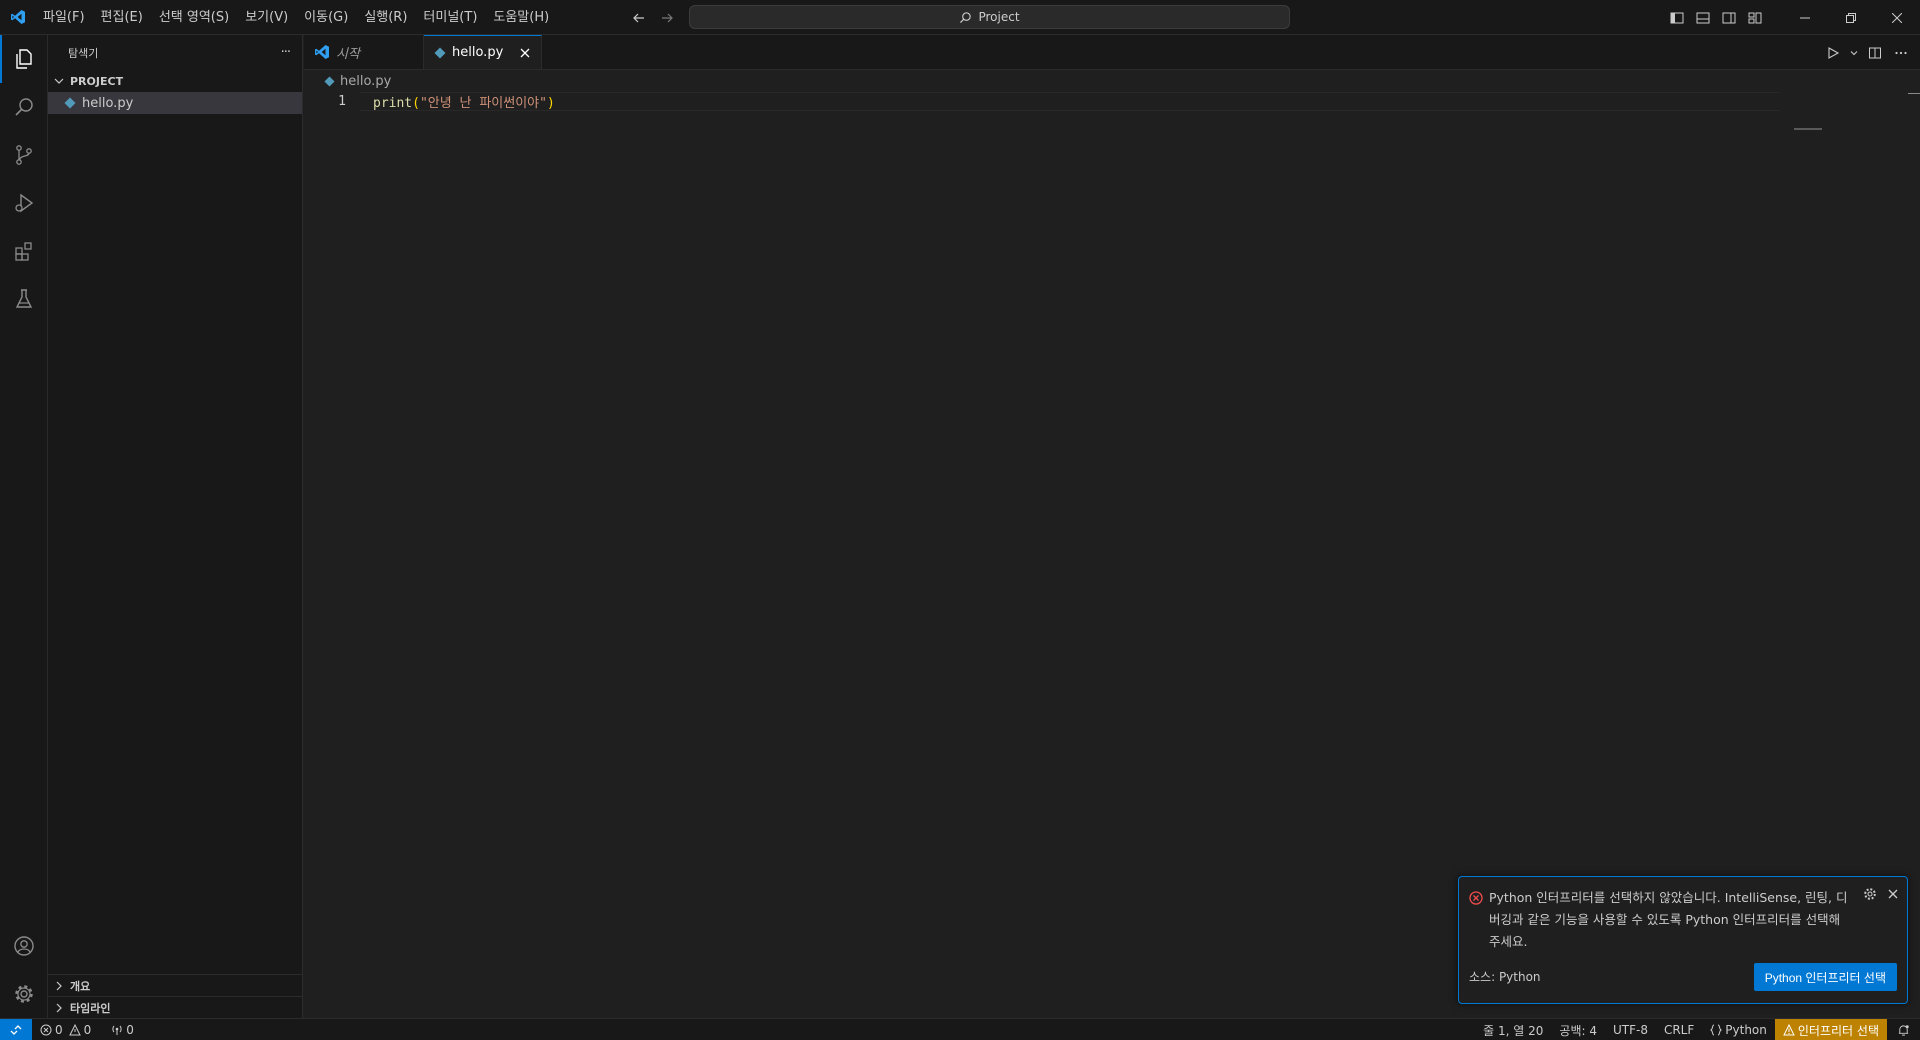  What do you see at coordinates (80, 986) in the screenshot?
I see `outline-label: 개요` at bounding box center [80, 986].